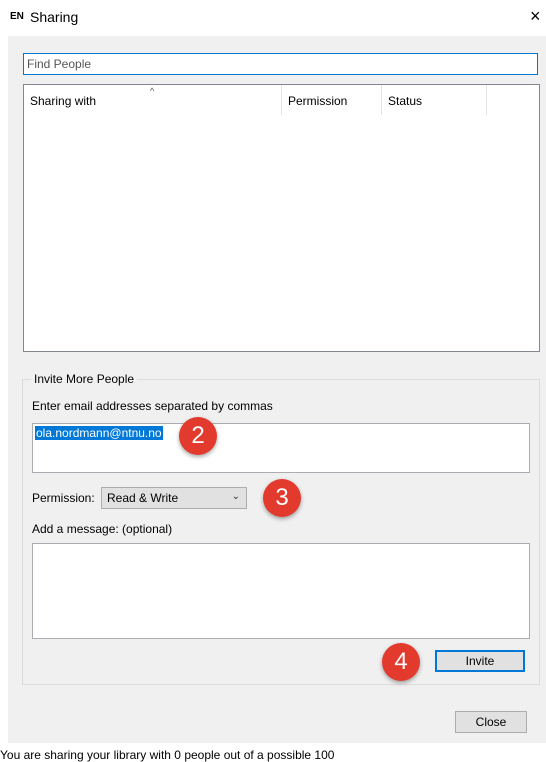  I want to click on title-bar: EN Sharing ×, so click(273, 18).